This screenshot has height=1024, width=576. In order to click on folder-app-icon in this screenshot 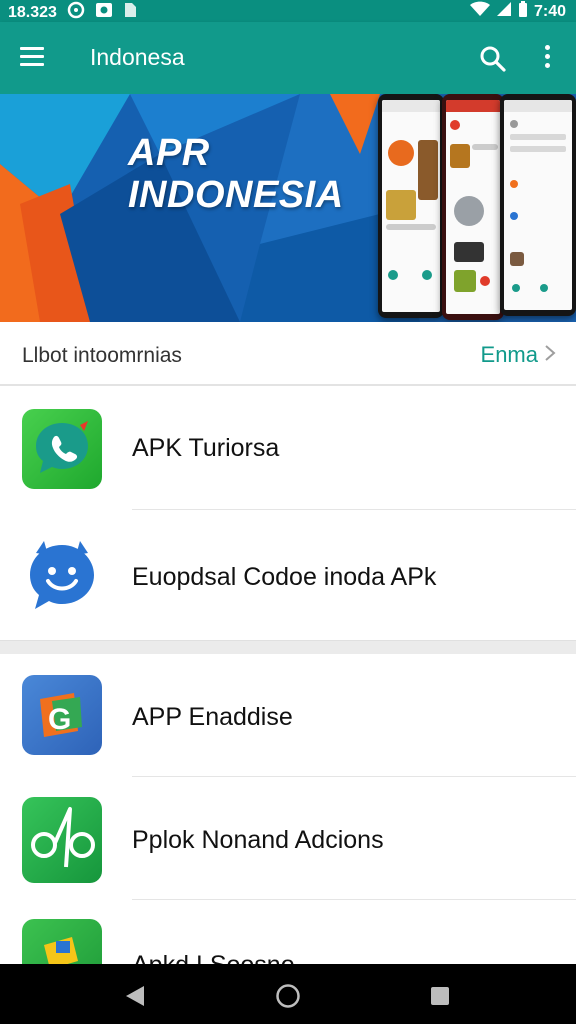, I will do `click(62, 941)`.